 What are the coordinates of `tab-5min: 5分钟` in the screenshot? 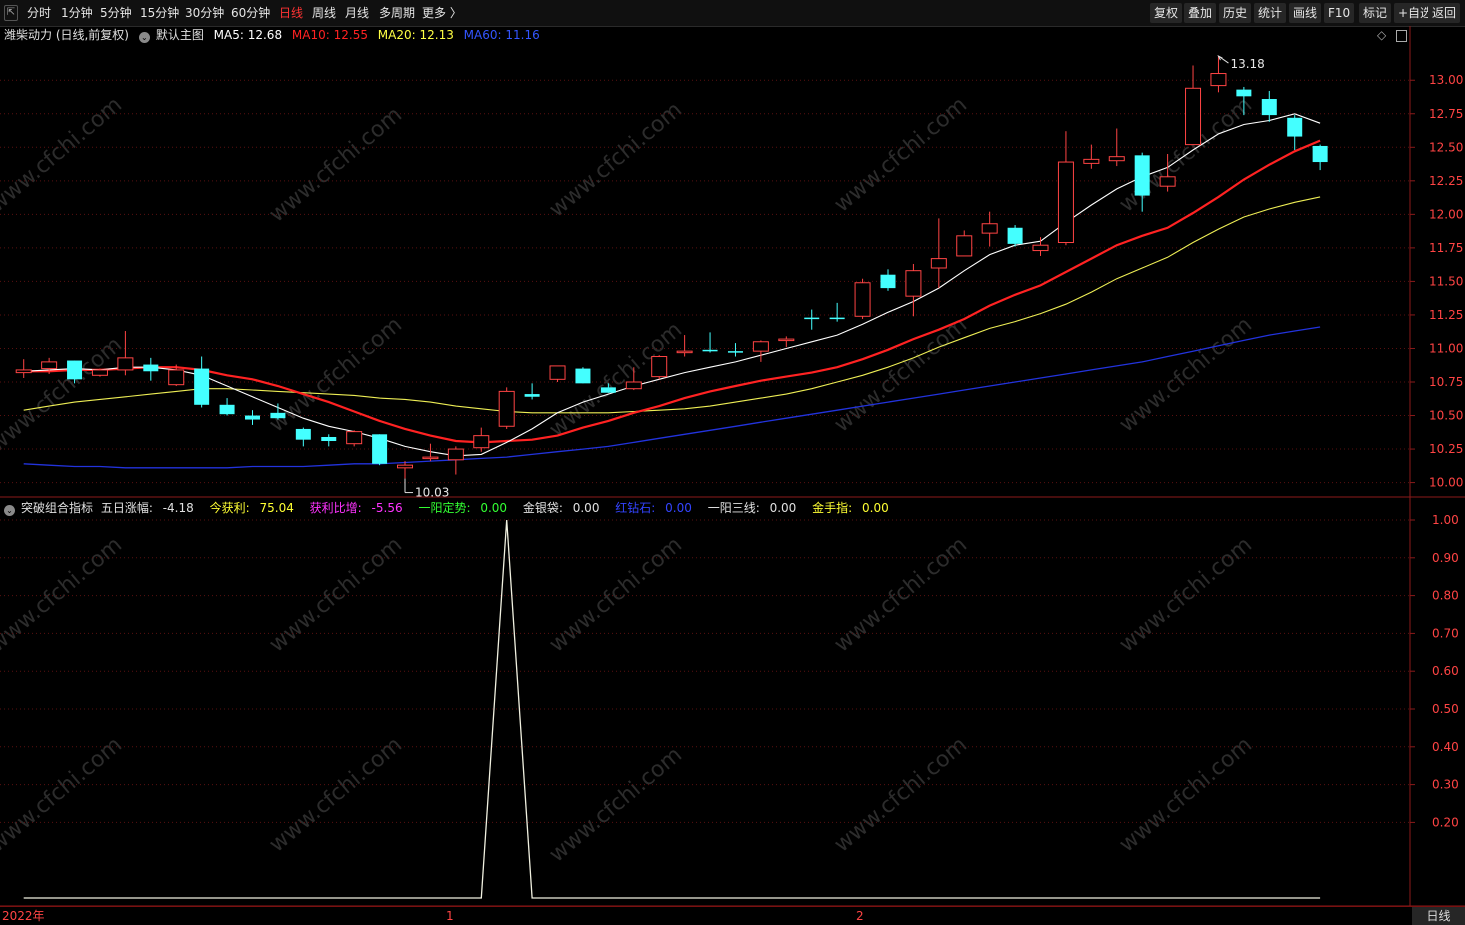 It's located at (116, 13).